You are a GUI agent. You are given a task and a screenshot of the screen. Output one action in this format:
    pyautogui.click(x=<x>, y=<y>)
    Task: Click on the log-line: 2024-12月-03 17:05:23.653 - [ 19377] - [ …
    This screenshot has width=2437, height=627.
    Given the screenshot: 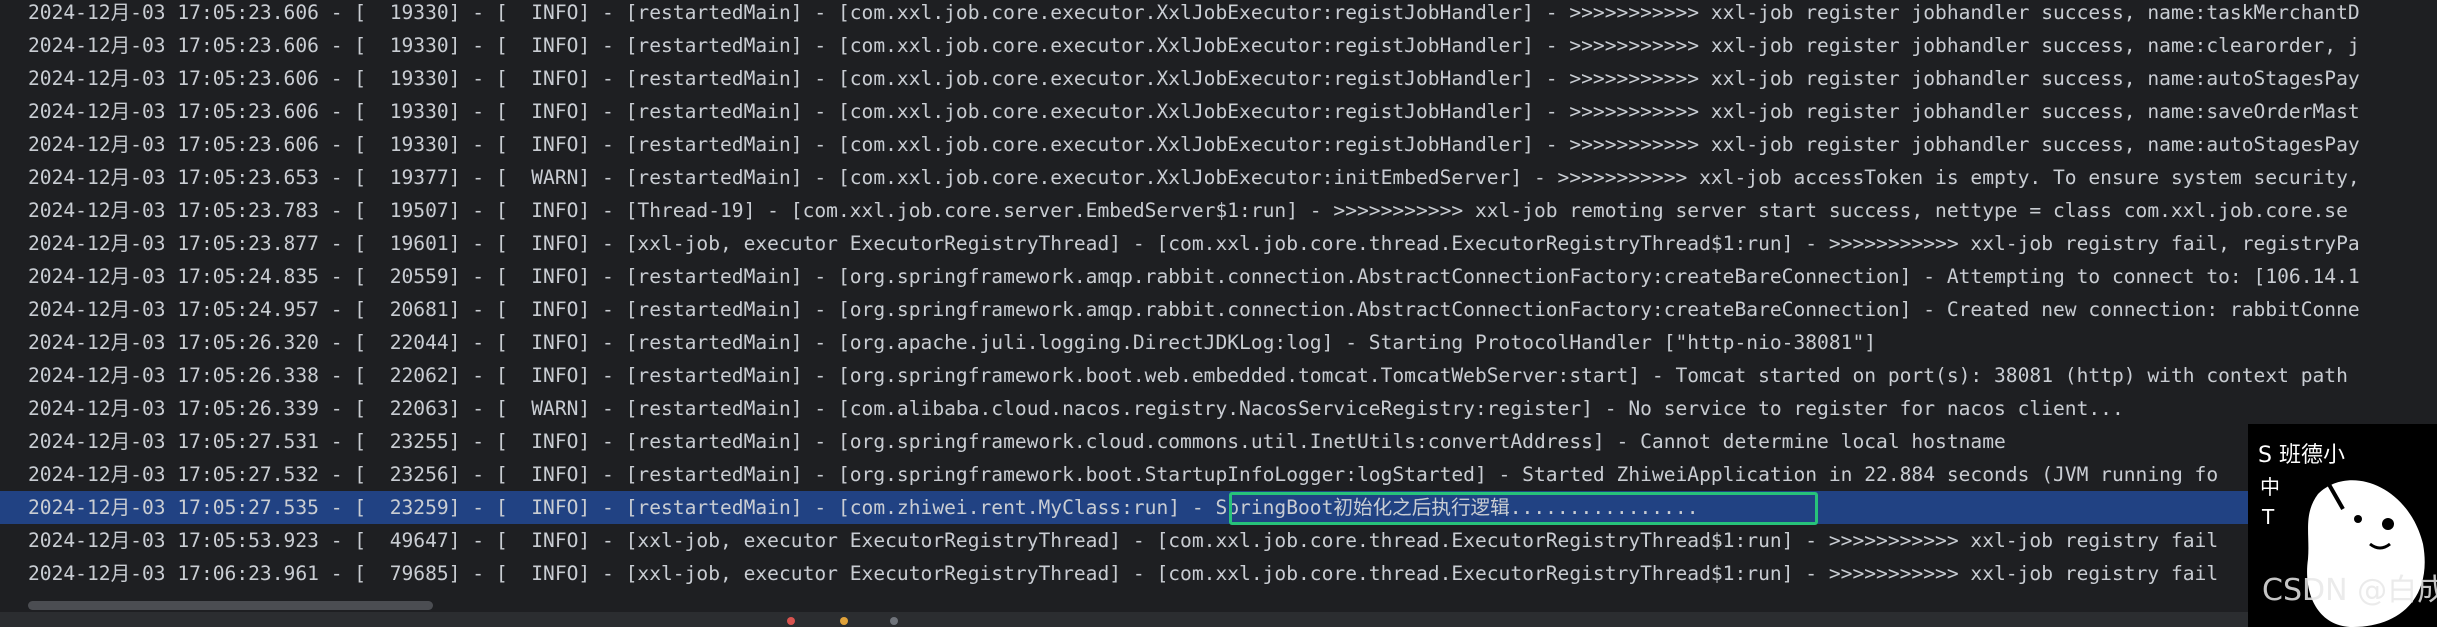 What is the action you would take?
    pyautogui.click(x=1218, y=177)
    